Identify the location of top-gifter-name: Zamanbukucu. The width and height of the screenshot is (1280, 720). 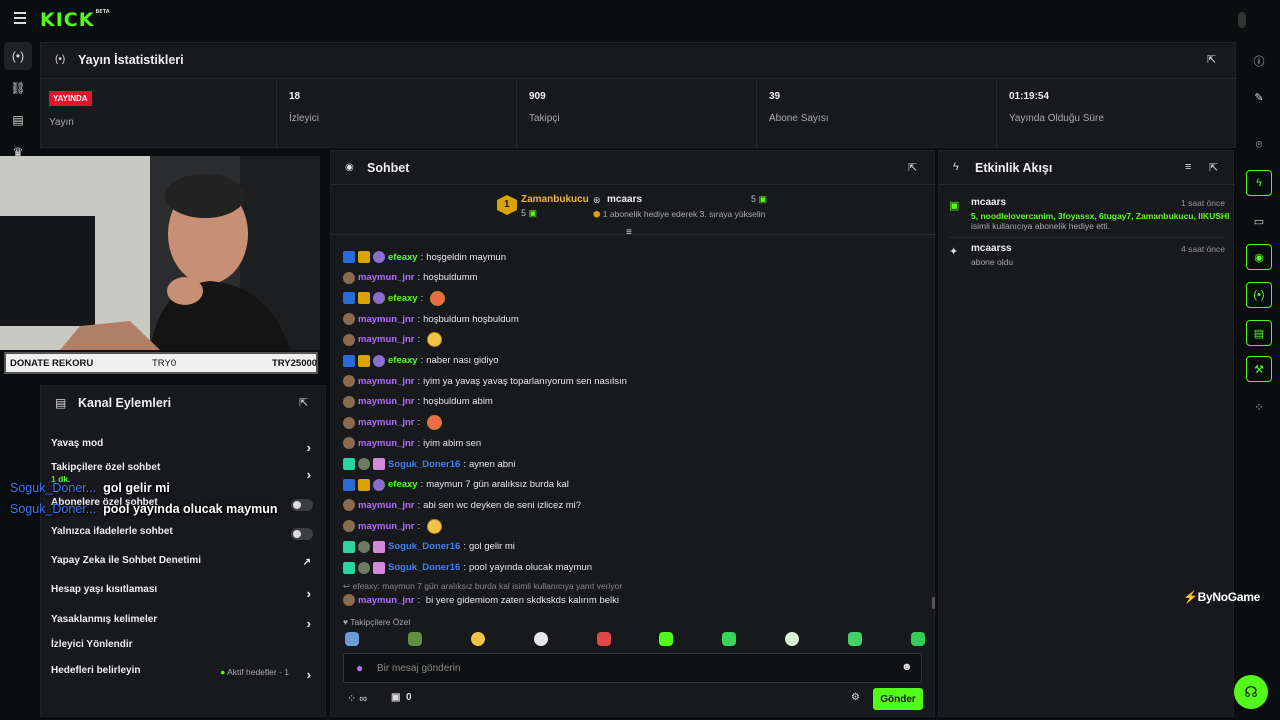
(555, 199).